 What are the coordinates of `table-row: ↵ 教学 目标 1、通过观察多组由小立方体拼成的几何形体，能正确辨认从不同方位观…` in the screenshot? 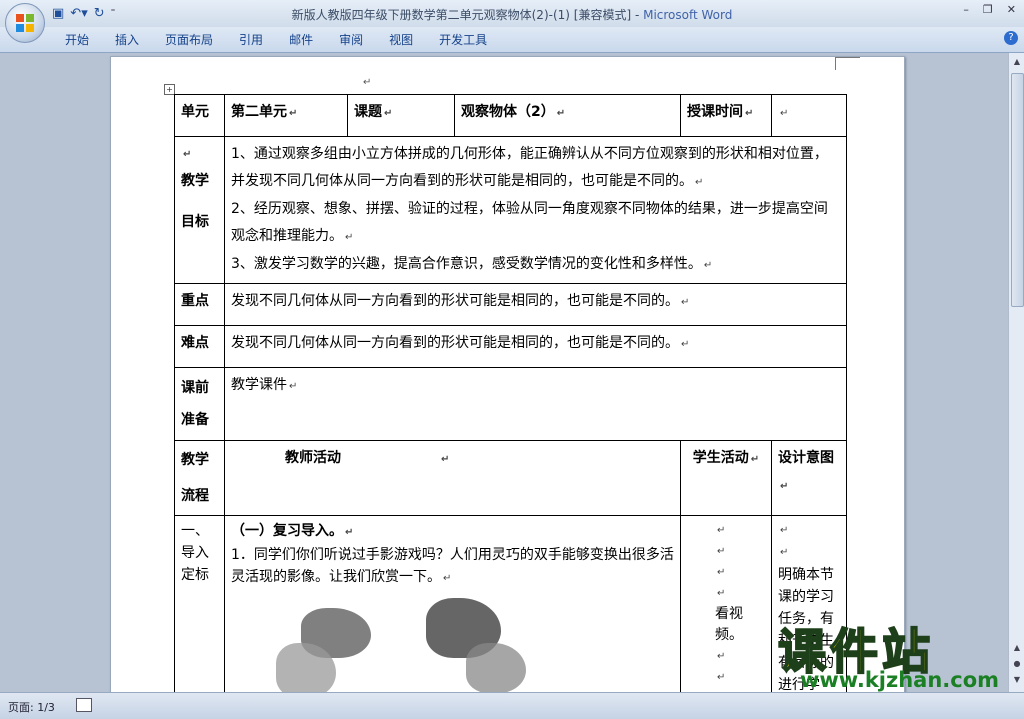 It's located at (510, 210).